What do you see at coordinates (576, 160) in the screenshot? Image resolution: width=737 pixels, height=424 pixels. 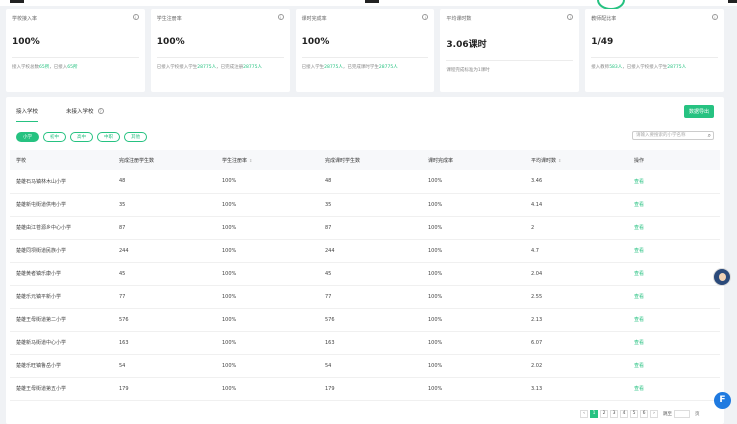 I see `column-header-sortable: 平均课时数 ⇕` at bounding box center [576, 160].